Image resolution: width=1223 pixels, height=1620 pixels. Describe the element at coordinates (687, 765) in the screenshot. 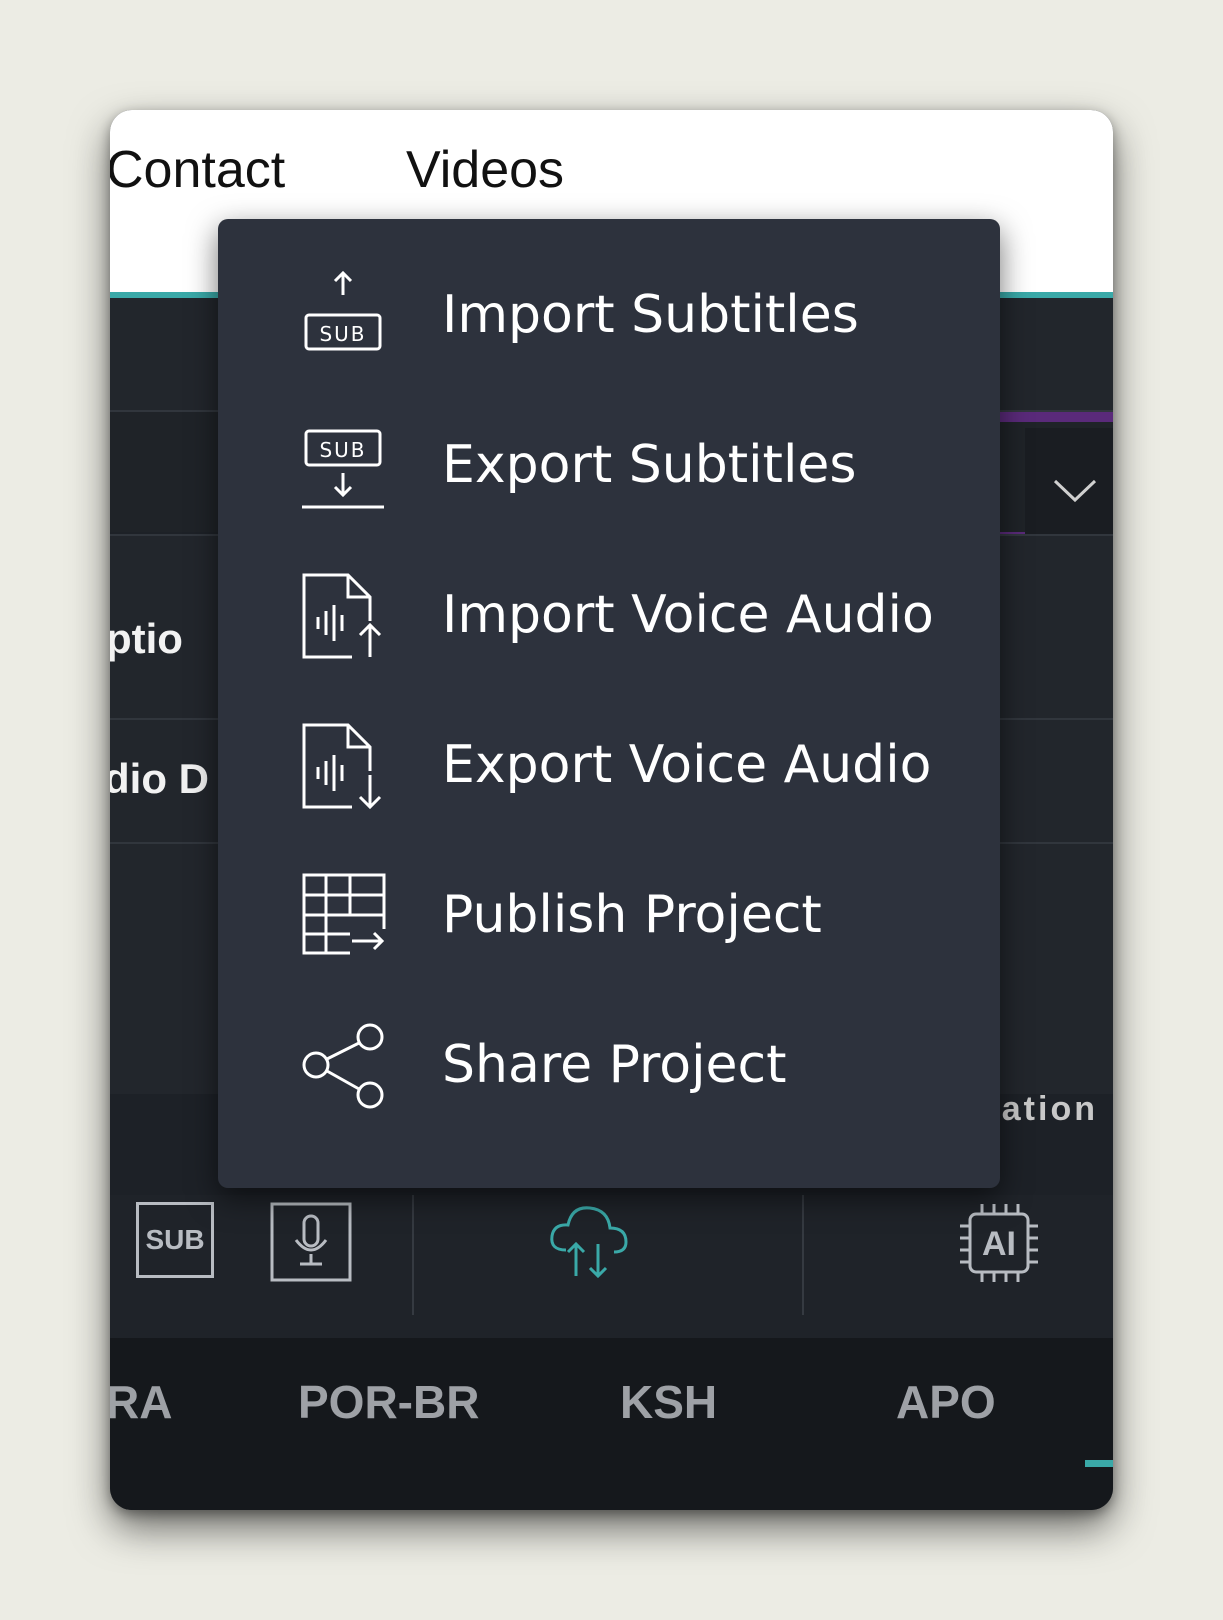

I see `menu-item-label: Export Voice Audio` at that location.